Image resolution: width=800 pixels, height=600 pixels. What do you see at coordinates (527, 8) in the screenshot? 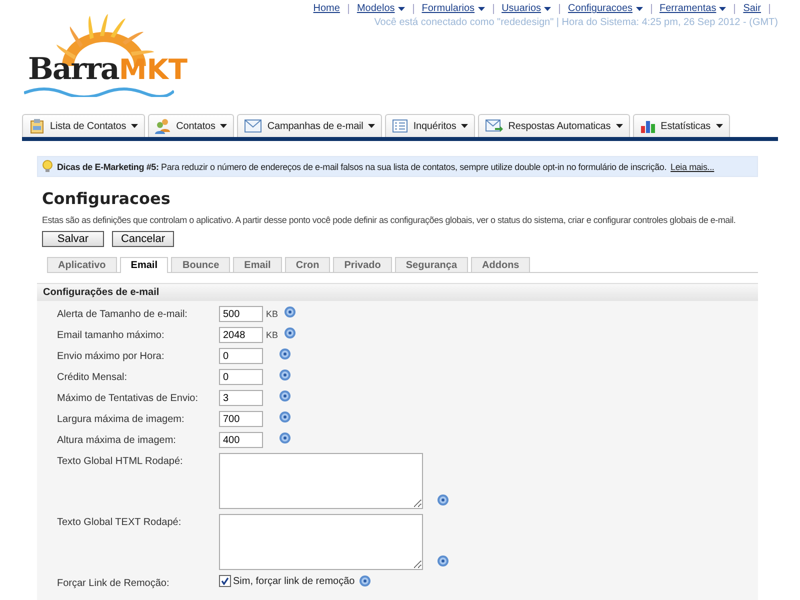
I see `nav-link: Usuarios` at bounding box center [527, 8].